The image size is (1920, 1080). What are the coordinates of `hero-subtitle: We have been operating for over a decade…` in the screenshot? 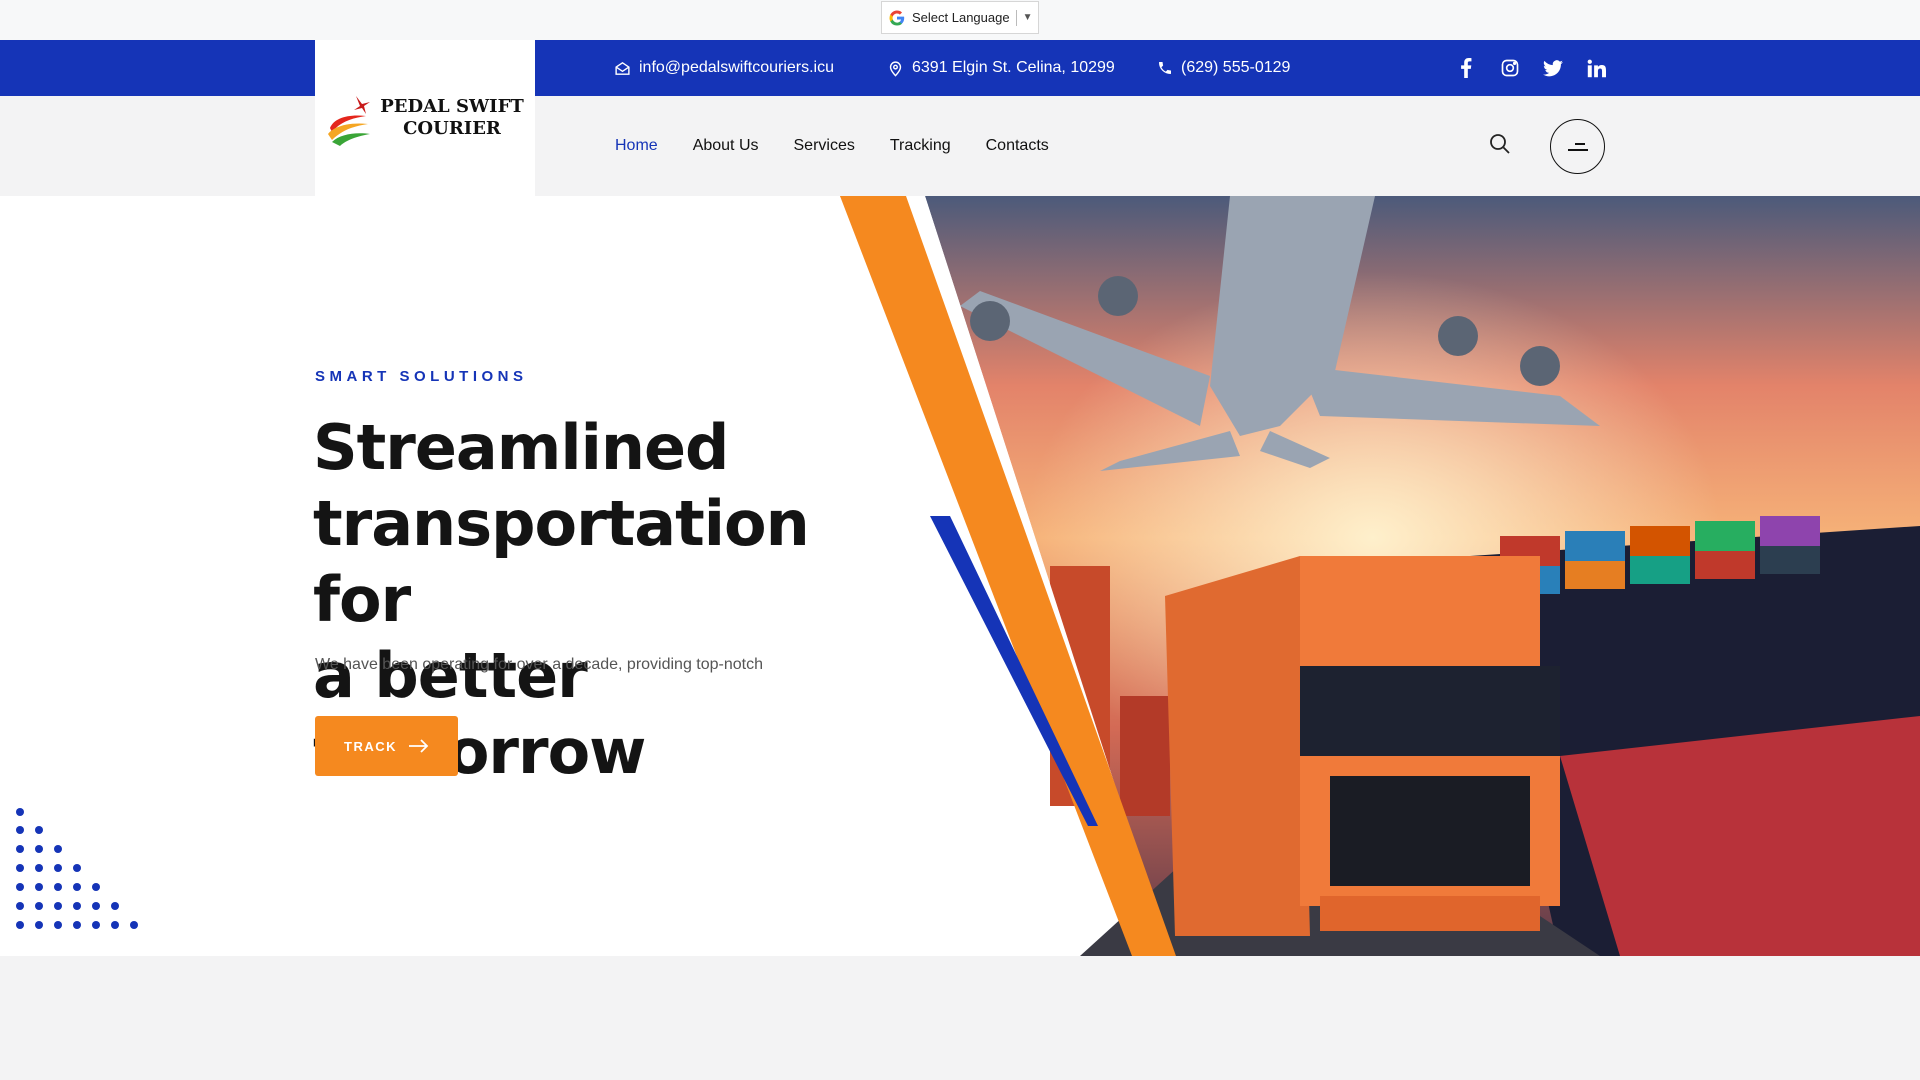 It's located at (539, 664).